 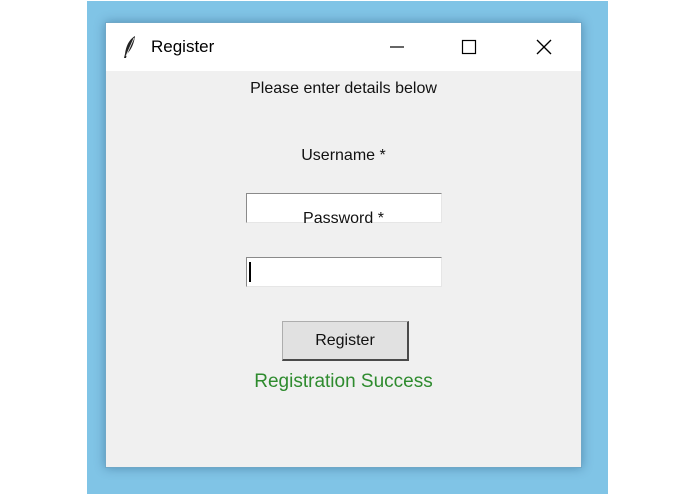 I want to click on username-label: Username *, so click(x=343, y=155).